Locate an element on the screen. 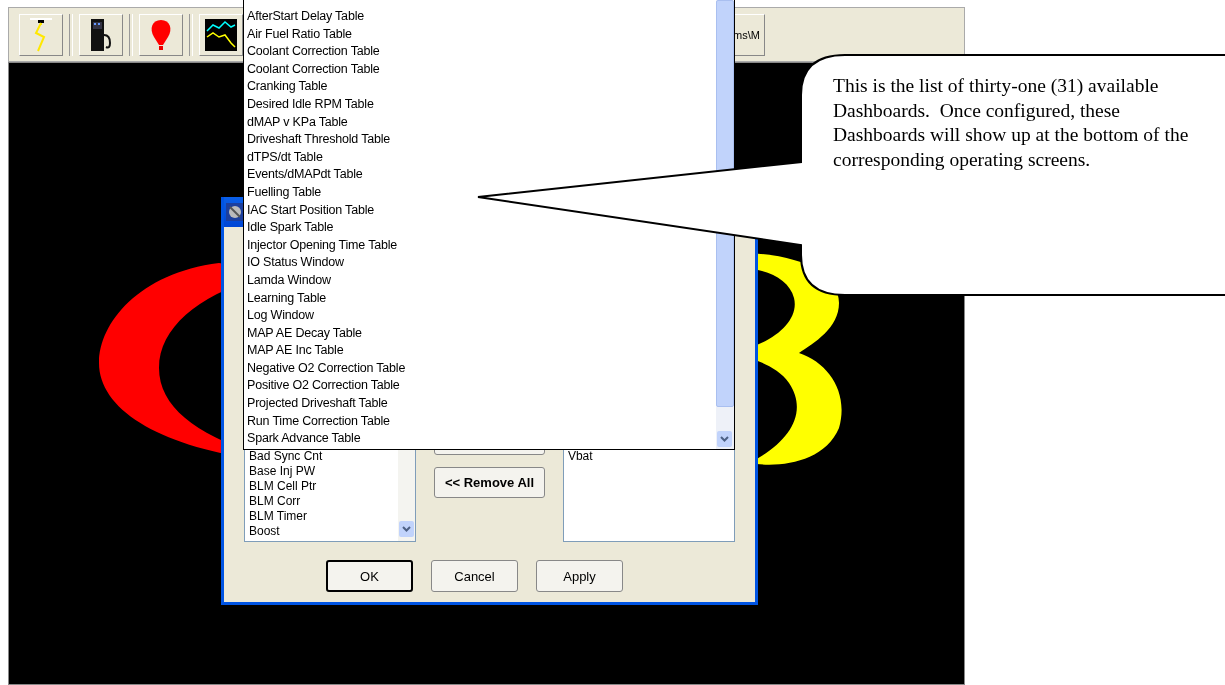  dropdown-item: Lamda Window is located at coordinates (289, 280).